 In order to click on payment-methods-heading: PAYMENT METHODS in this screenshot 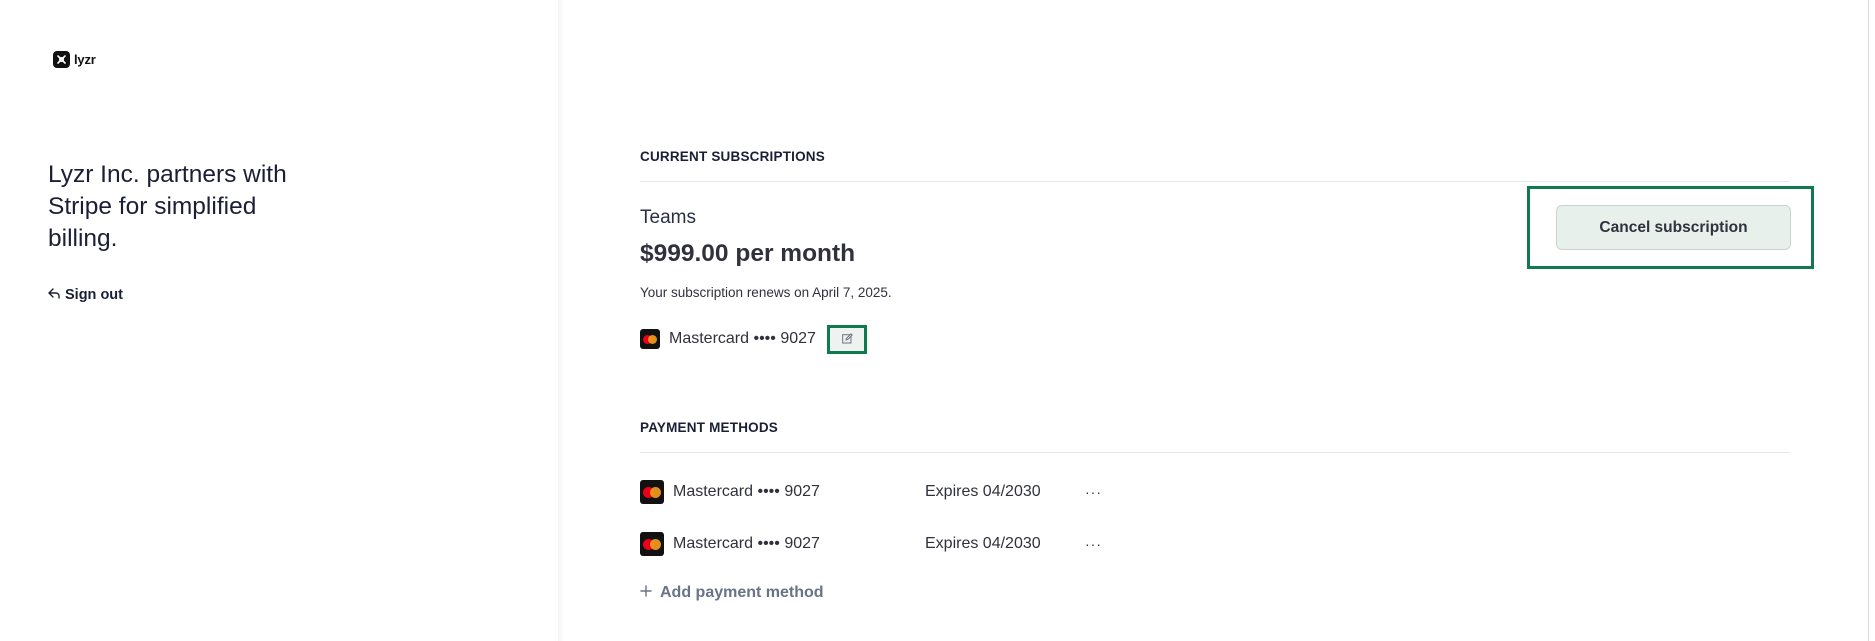, I will do `click(709, 427)`.